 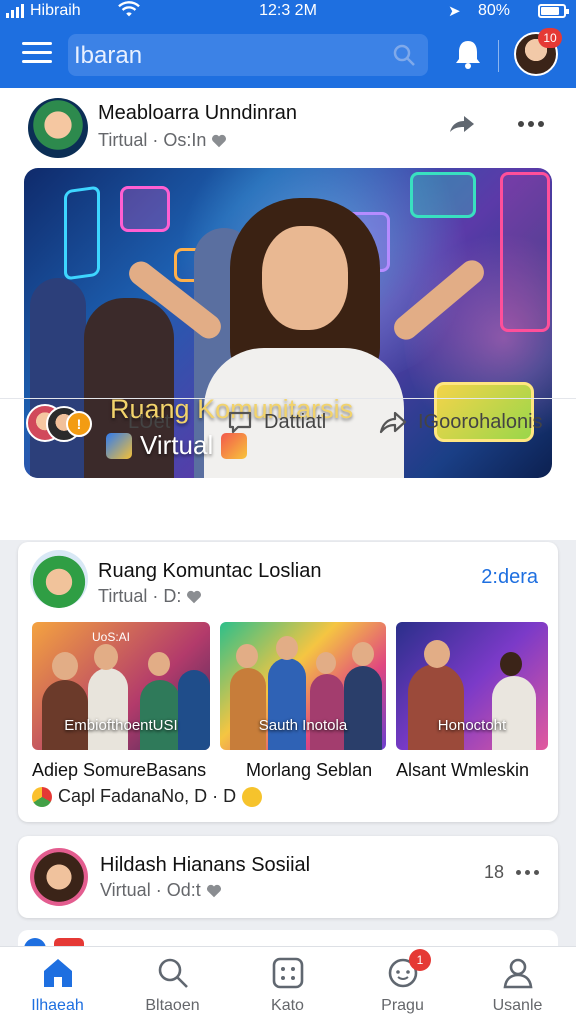 What do you see at coordinates (288, 973) in the screenshot?
I see `grid-icon` at bounding box center [288, 973].